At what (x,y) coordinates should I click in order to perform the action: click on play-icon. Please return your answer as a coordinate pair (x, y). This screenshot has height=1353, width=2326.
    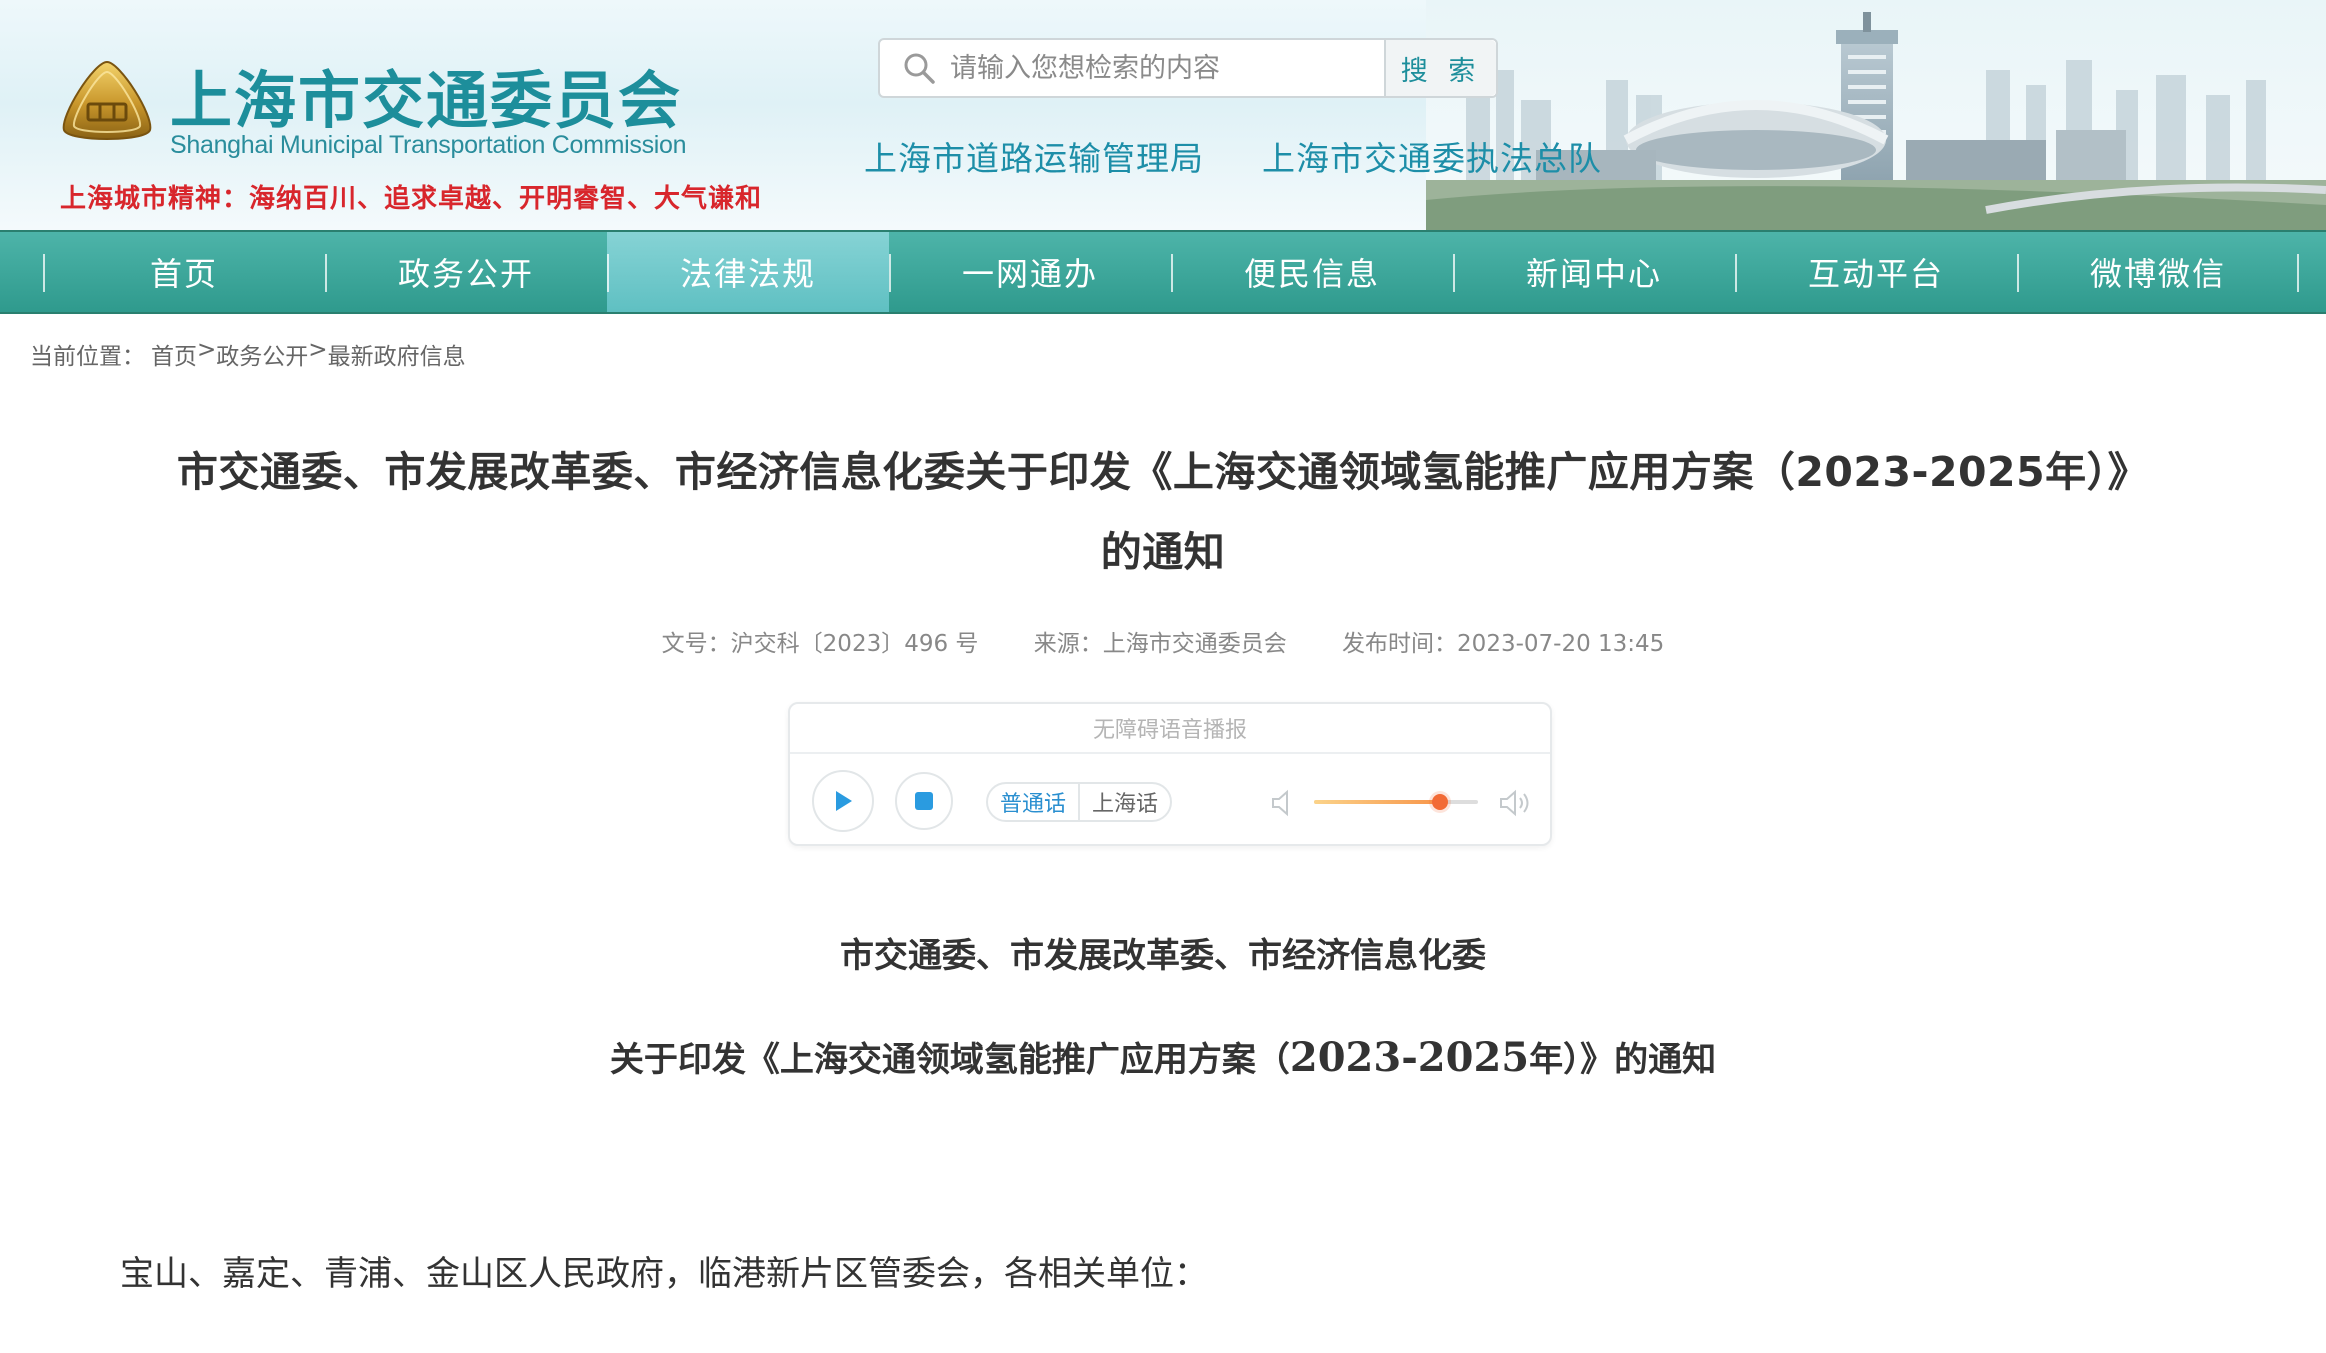
    Looking at the image, I should click on (844, 801).